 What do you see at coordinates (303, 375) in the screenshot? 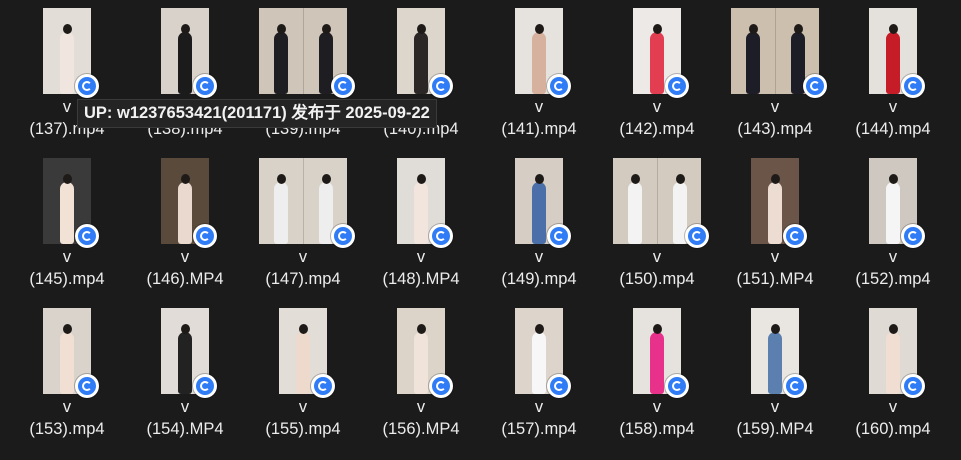
I see `file-item: v (155).mp4` at bounding box center [303, 375].